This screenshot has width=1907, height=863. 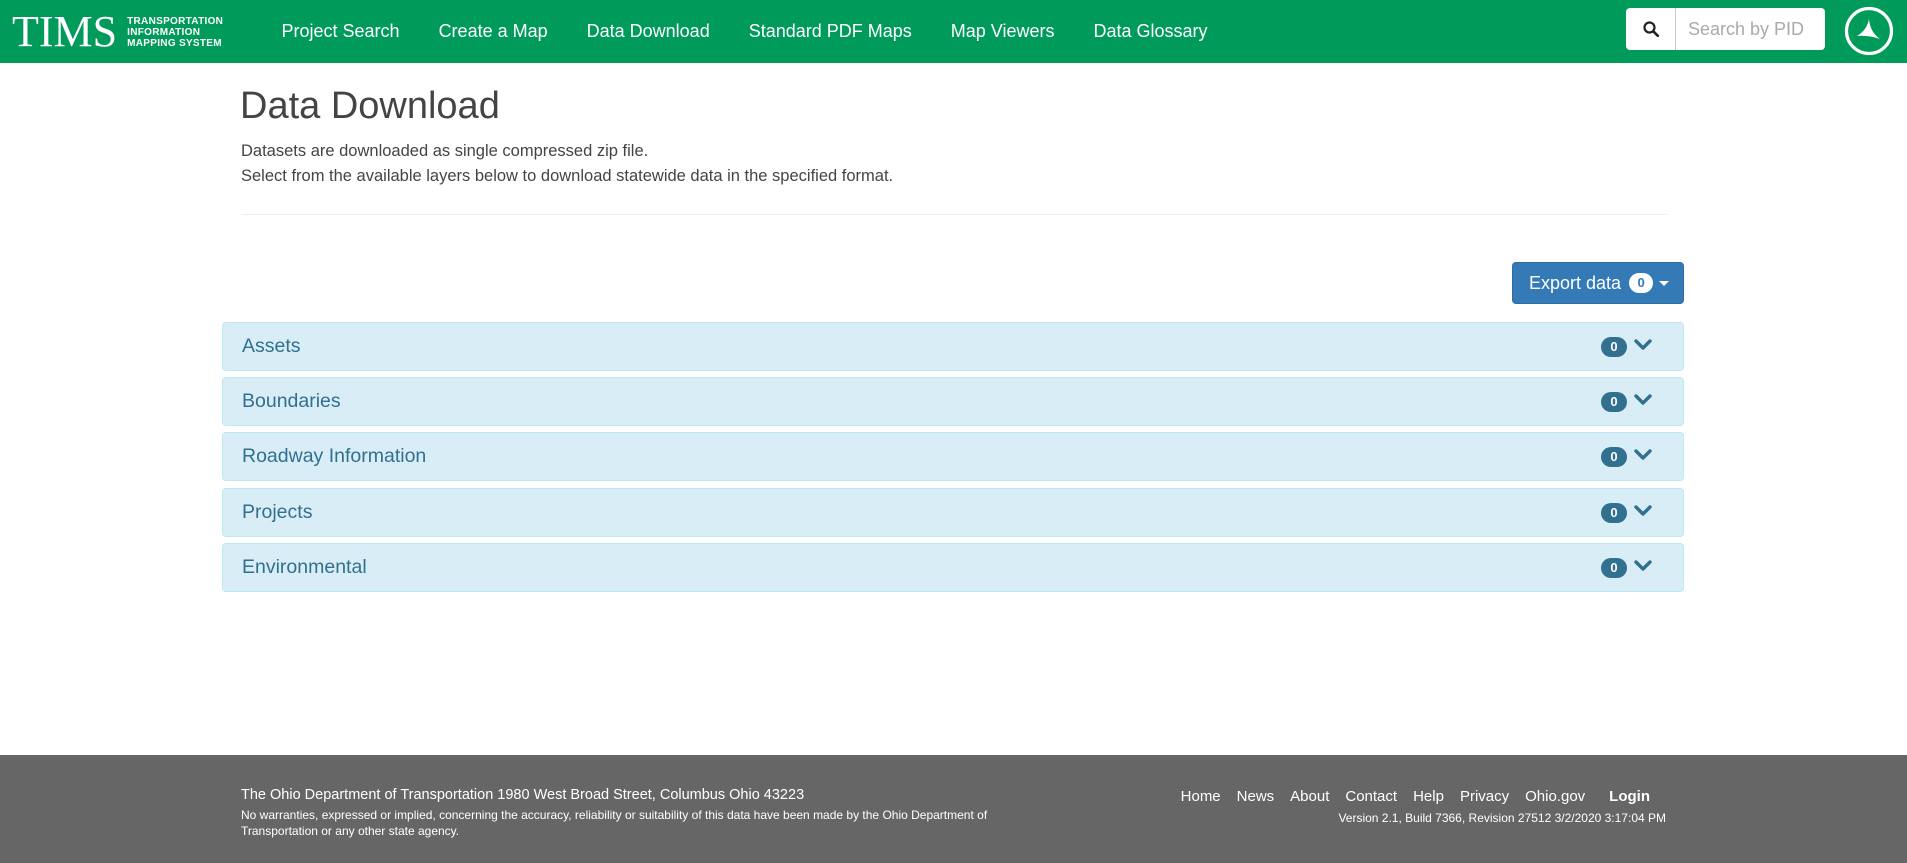 I want to click on panel-title: Environmental, so click(x=304, y=567).